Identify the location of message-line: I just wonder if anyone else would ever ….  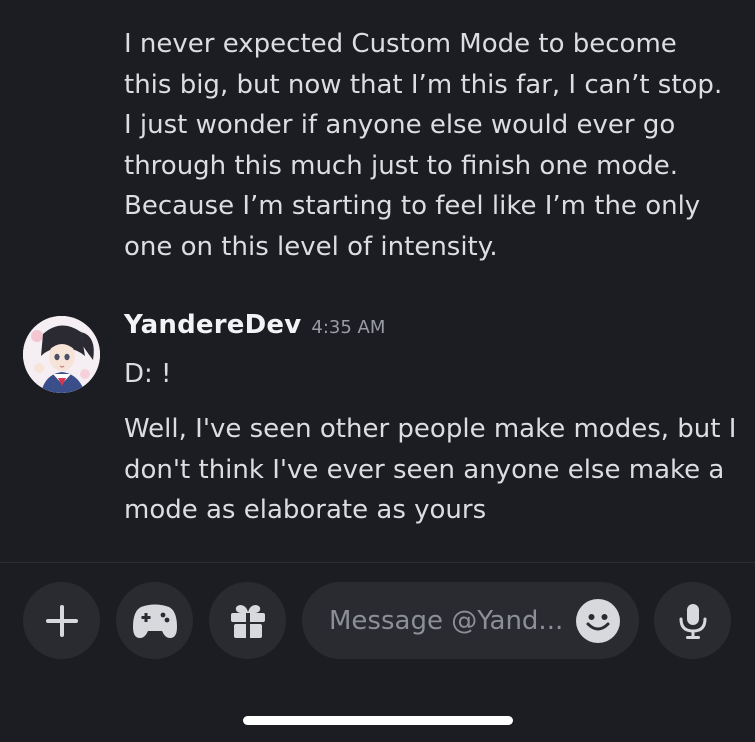
(400, 125).